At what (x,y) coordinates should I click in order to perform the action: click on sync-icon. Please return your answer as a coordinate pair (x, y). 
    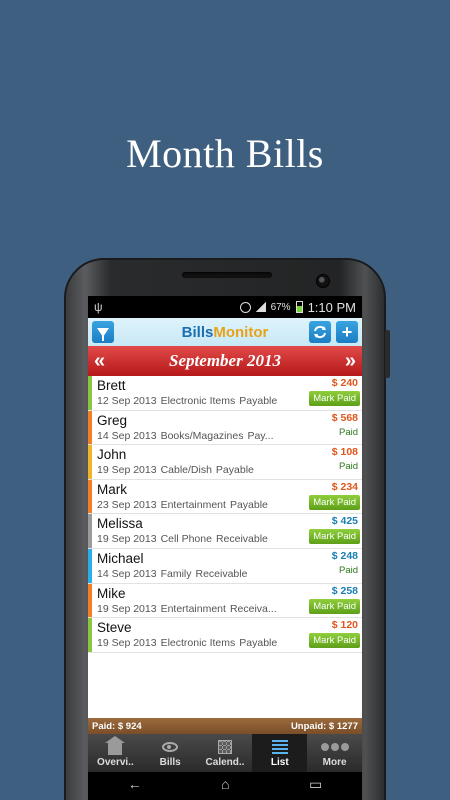
    Looking at the image, I should click on (320, 332).